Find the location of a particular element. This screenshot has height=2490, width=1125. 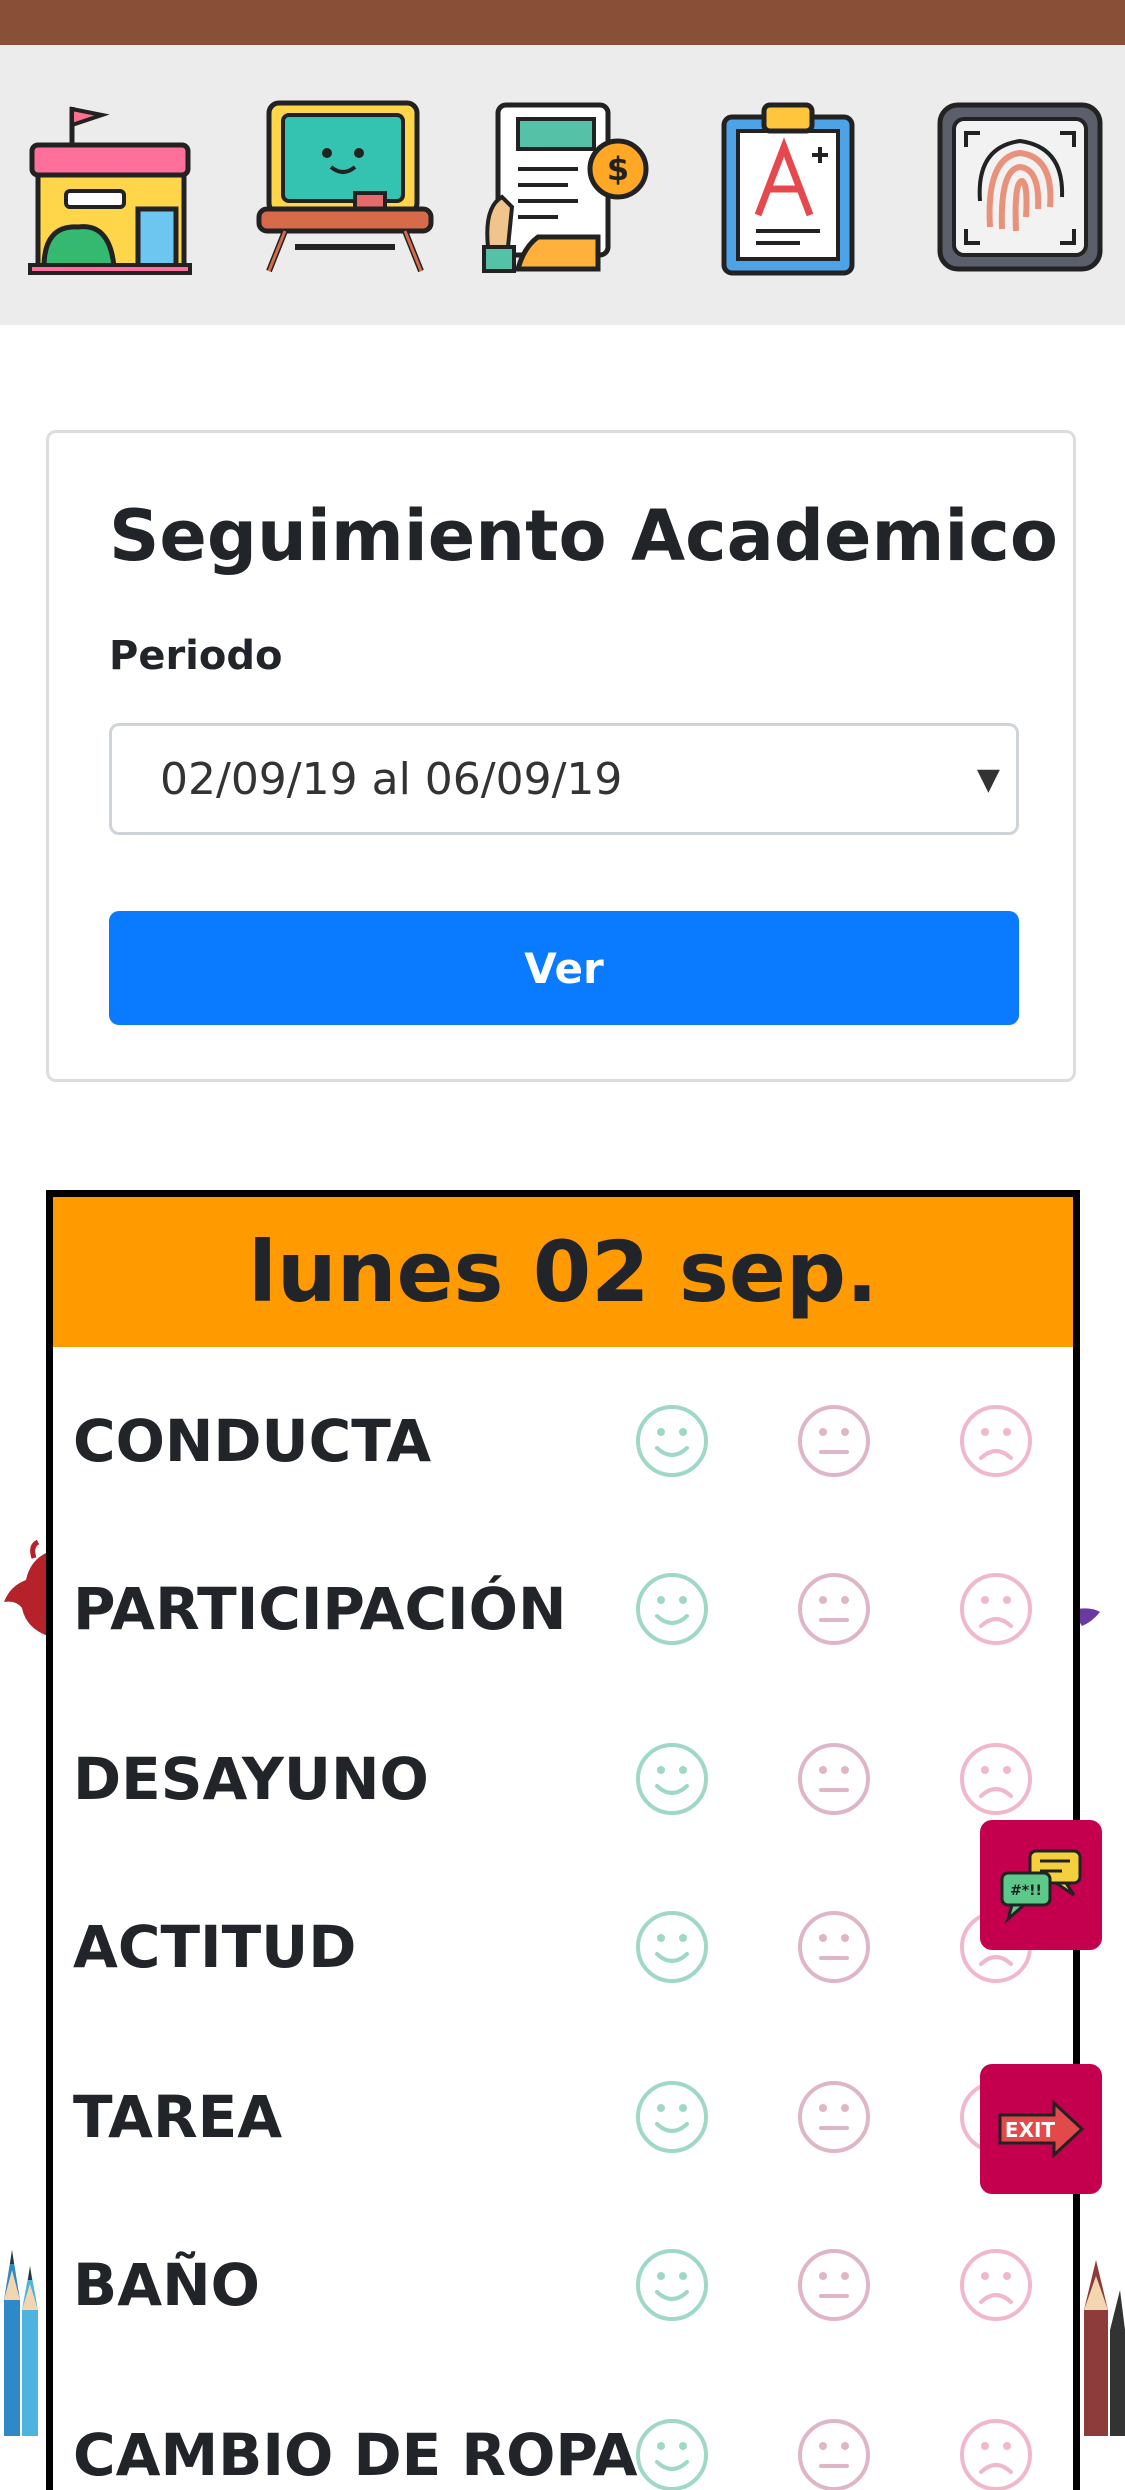

chat-button: #*!! is located at coordinates (1041, 1885).